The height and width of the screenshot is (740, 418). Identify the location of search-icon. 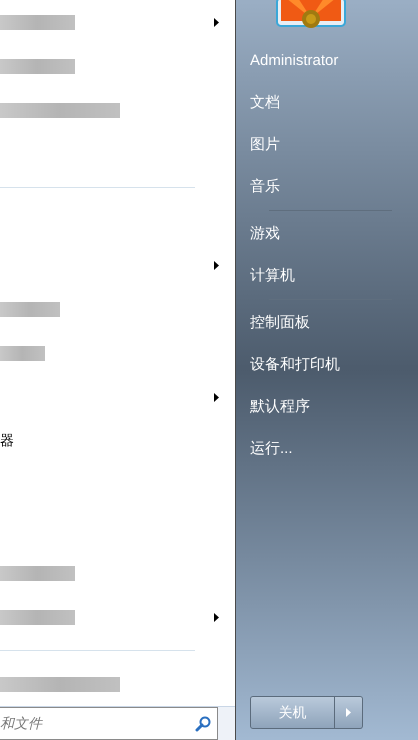
(203, 724).